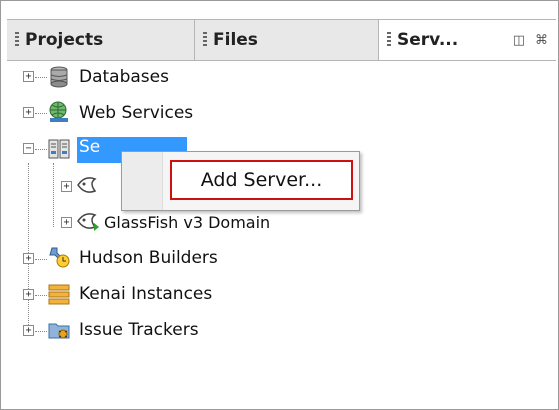 This screenshot has width=559, height=410. What do you see at coordinates (28, 330) in the screenshot?
I see `expand-issue-trackers-toggle: +` at bounding box center [28, 330].